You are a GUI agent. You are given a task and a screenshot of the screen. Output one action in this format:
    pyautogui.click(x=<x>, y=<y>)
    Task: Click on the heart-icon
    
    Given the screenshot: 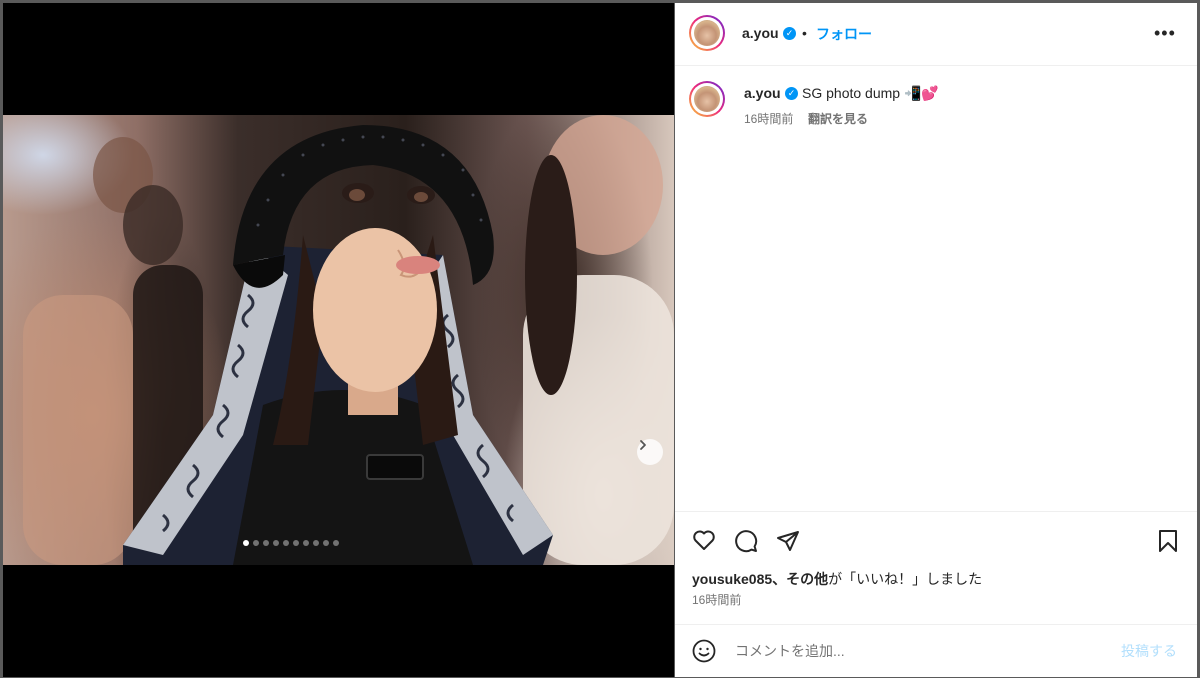 What is the action you would take?
    pyautogui.click(x=704, y=542)
    